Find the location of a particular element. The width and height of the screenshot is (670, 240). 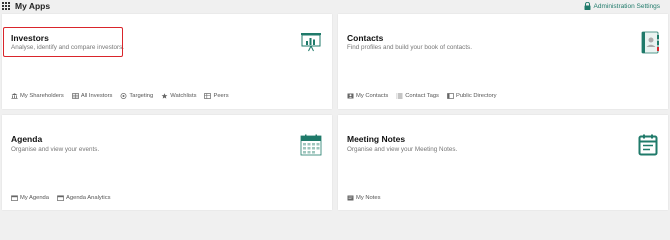

peers-link: Peers is located at coordinates (216, 96).